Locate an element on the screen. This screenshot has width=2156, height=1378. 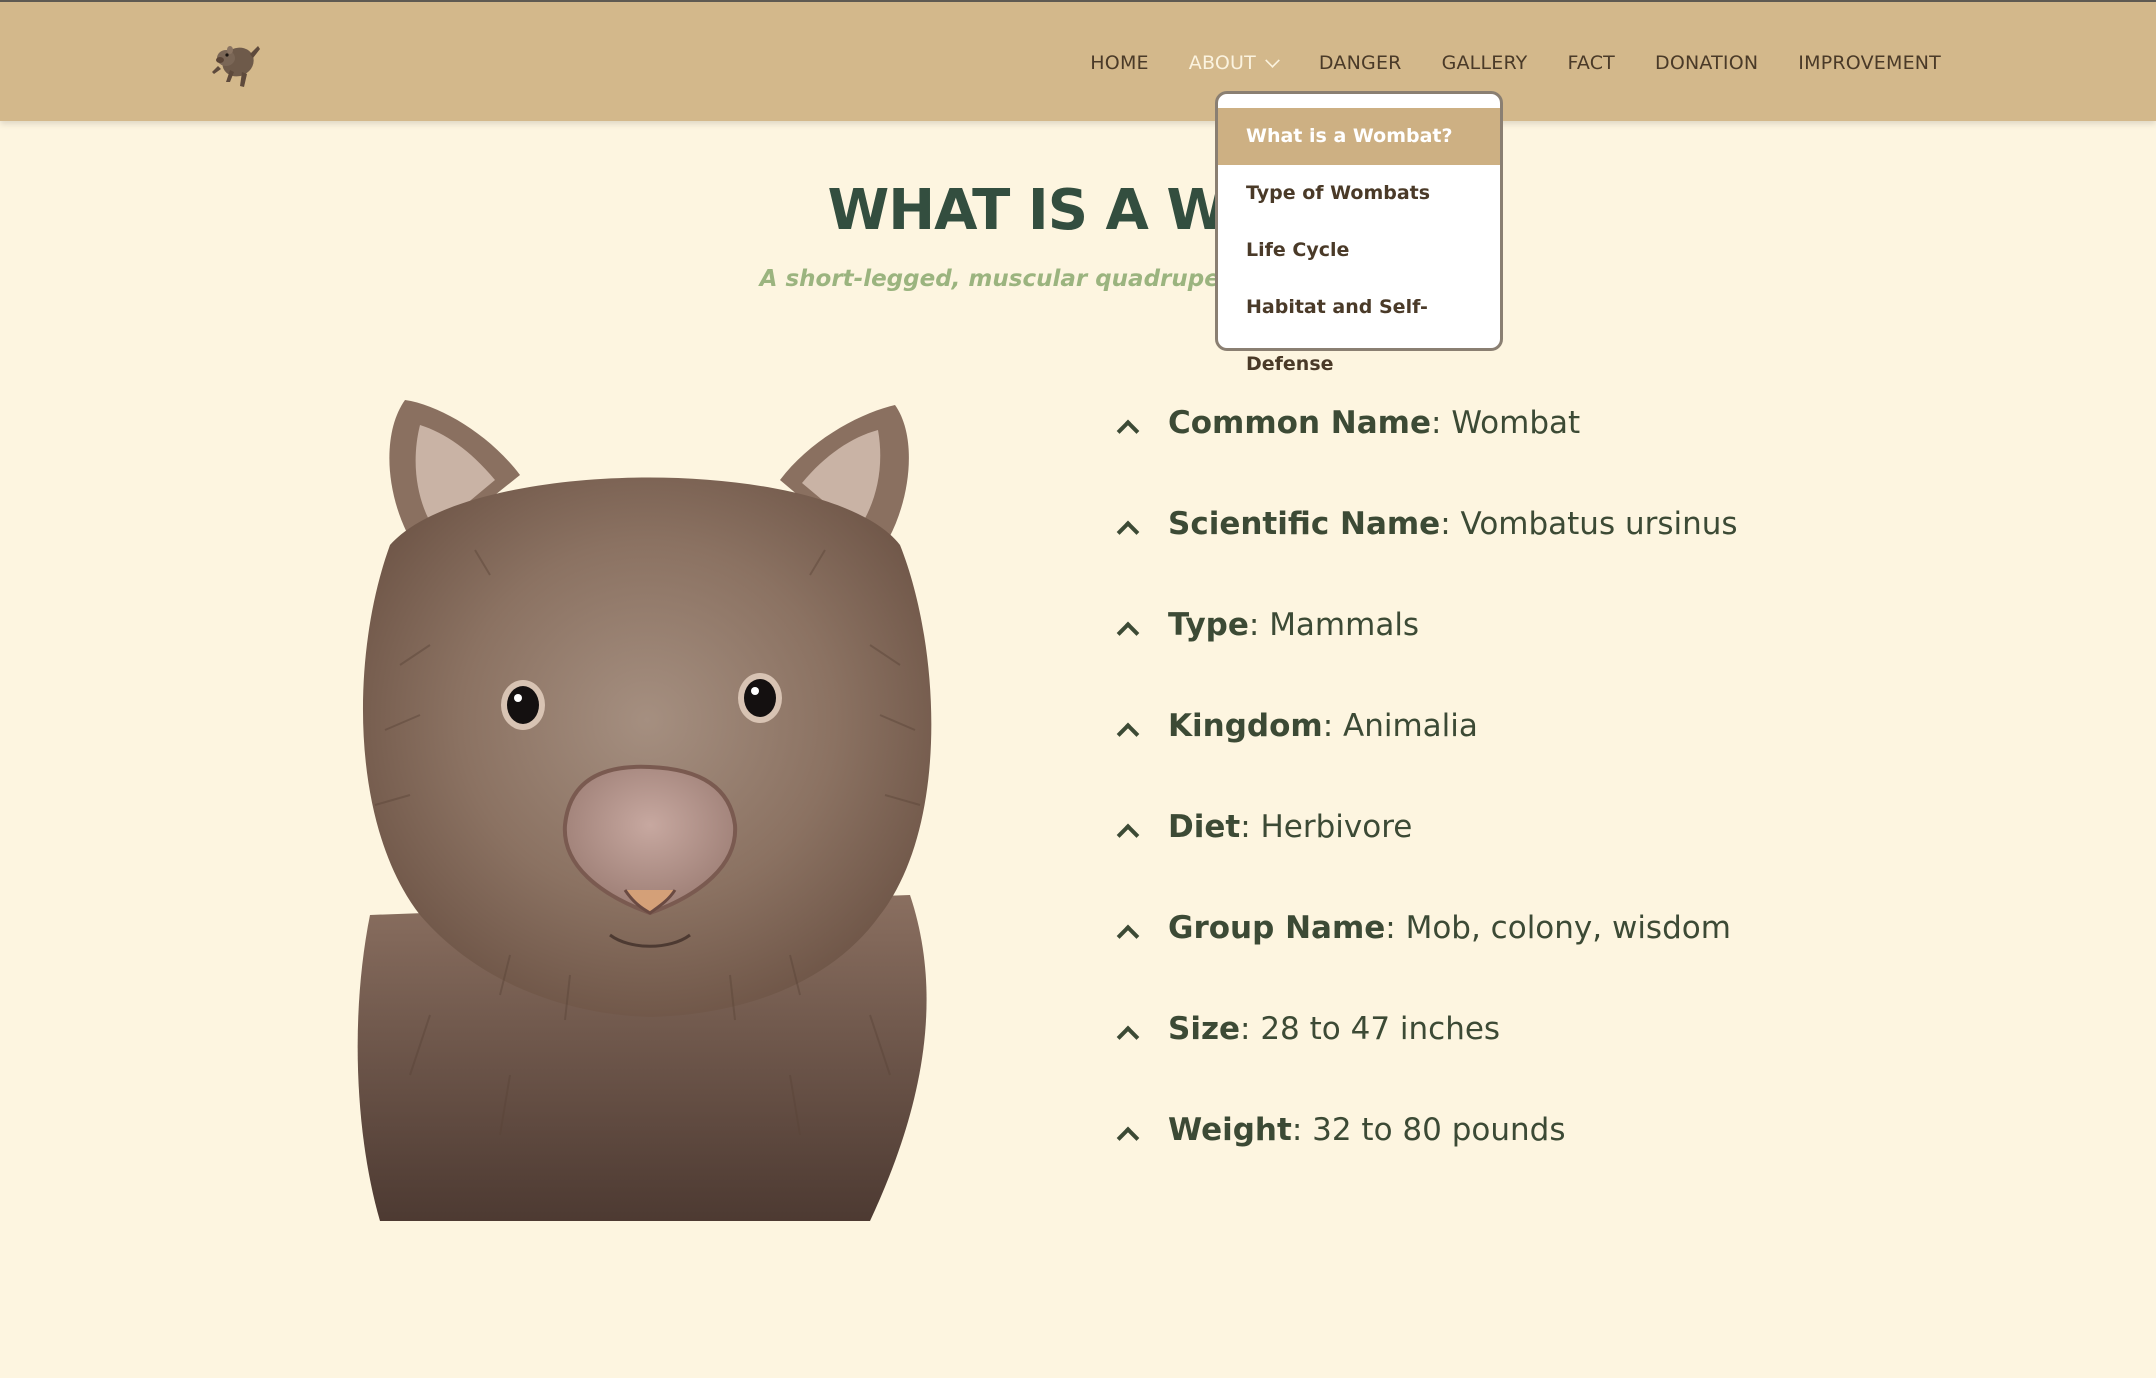
fact-value: : Herbivore is located at coordinates (1326, 827).